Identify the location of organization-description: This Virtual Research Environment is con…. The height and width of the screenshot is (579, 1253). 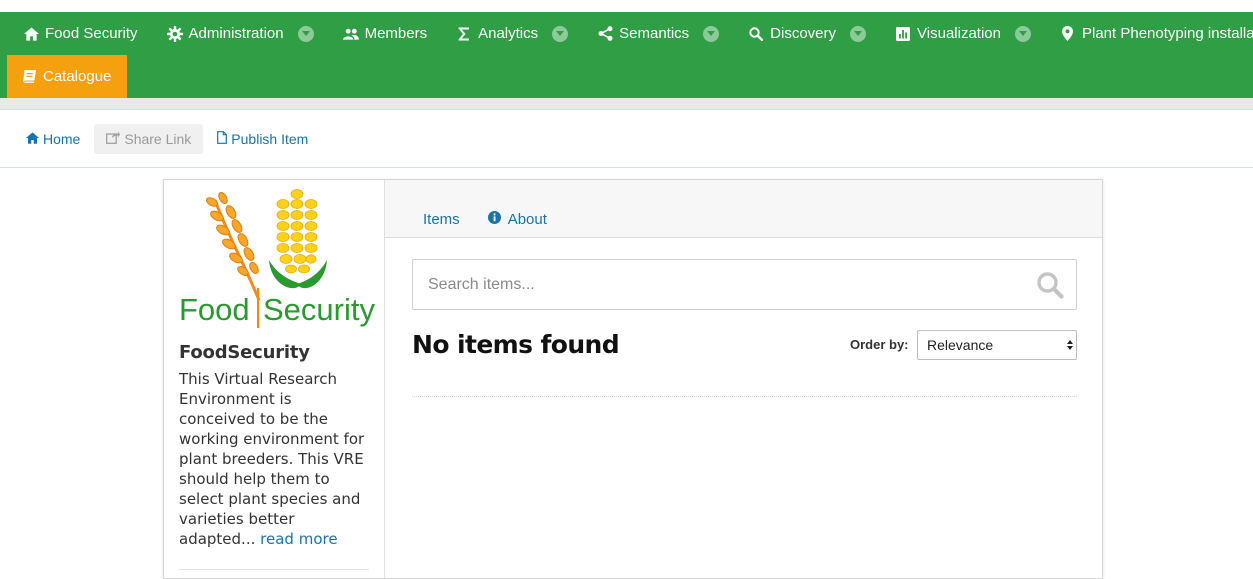
(274, 459).